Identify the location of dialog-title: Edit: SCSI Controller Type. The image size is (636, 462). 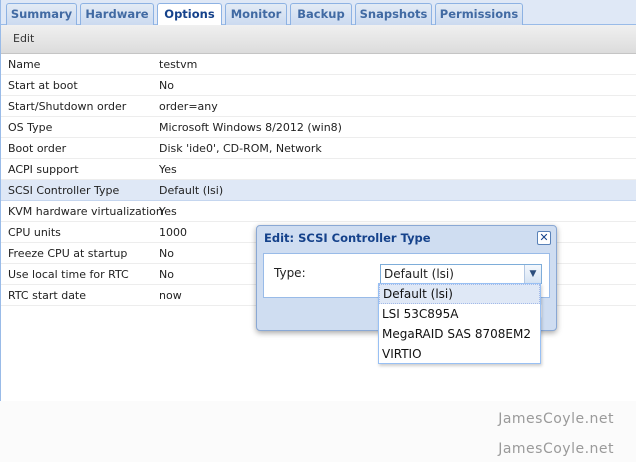
(347, 238).